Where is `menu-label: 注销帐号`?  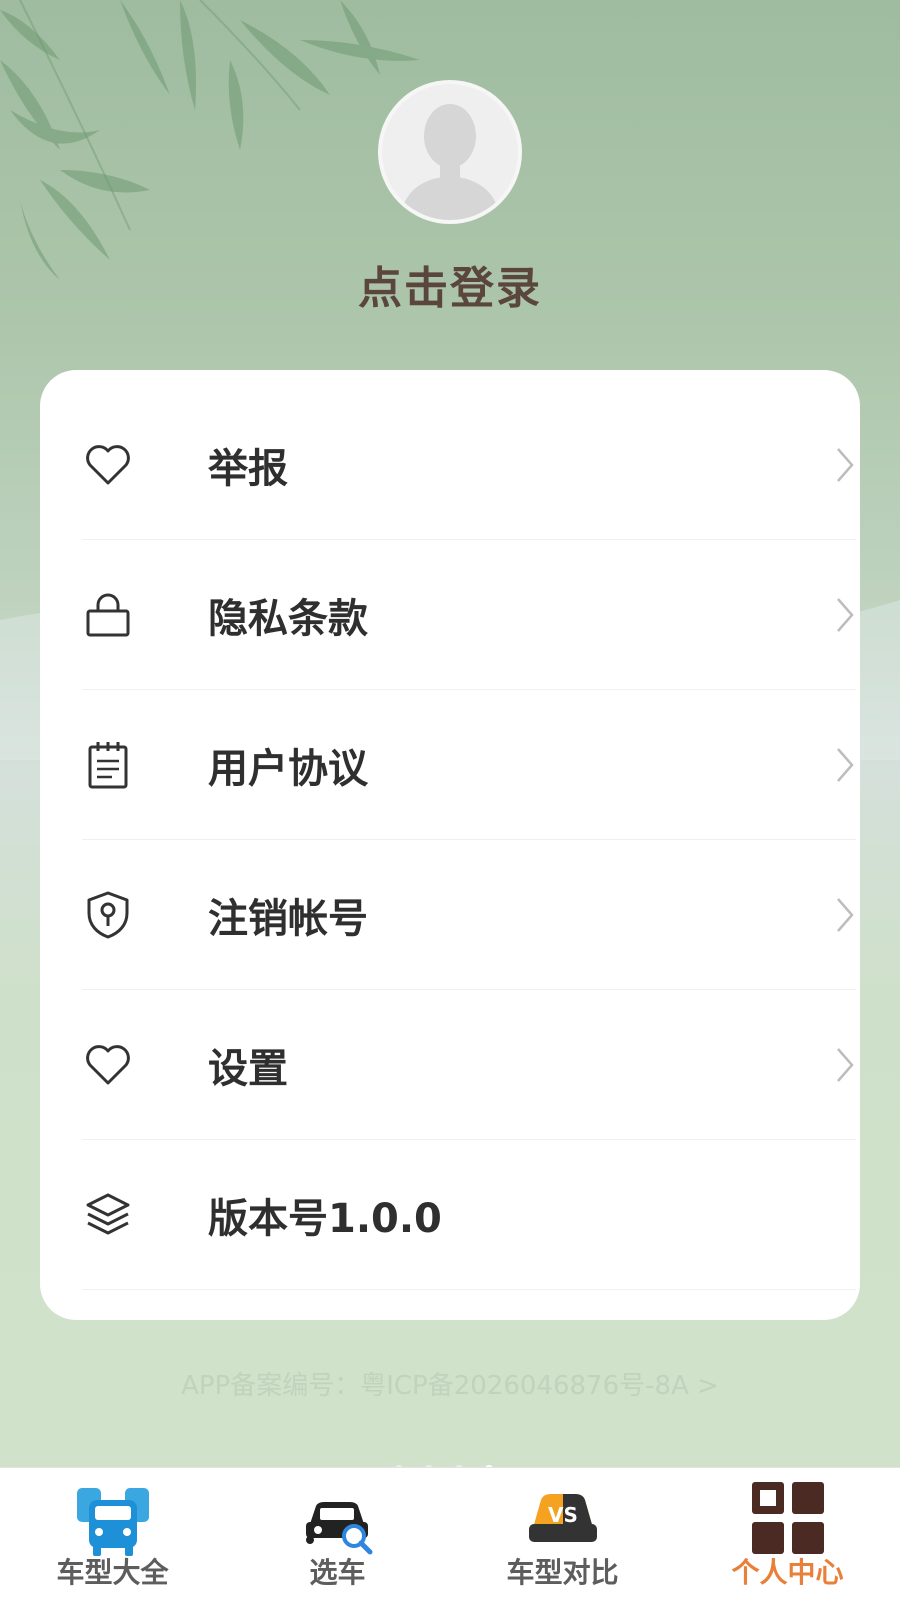
menu-label: 注销帐号 is located at coordinates (288, 918).